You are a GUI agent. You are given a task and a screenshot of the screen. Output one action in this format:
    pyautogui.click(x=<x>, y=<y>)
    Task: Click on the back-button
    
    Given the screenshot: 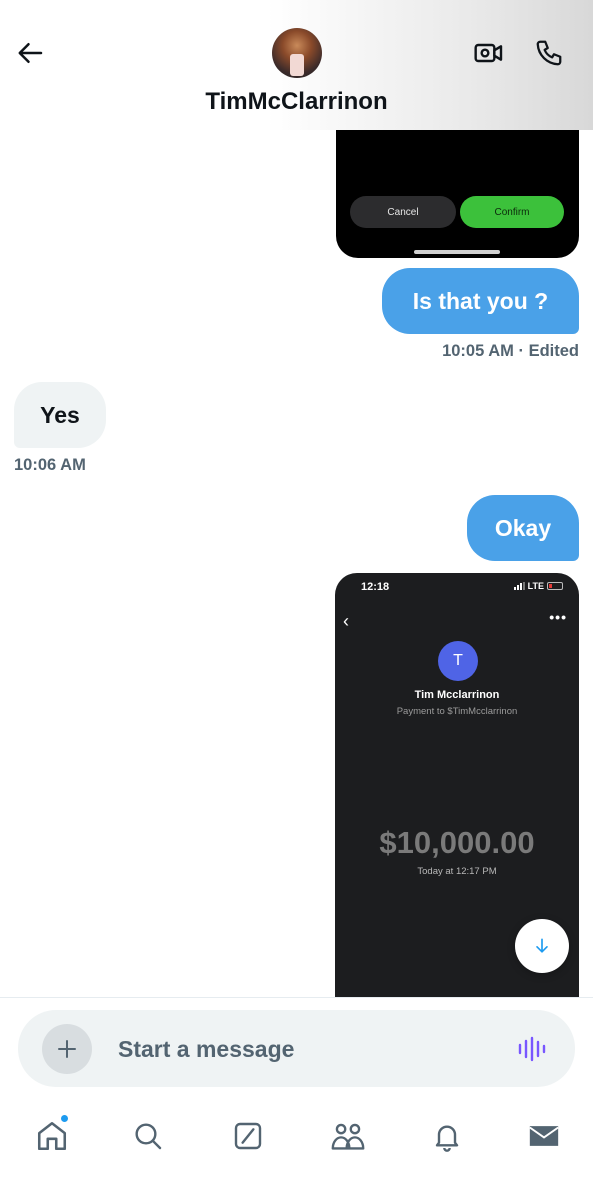 What is the action you would take?
    pyautogui.click(x=31, y=53)
    